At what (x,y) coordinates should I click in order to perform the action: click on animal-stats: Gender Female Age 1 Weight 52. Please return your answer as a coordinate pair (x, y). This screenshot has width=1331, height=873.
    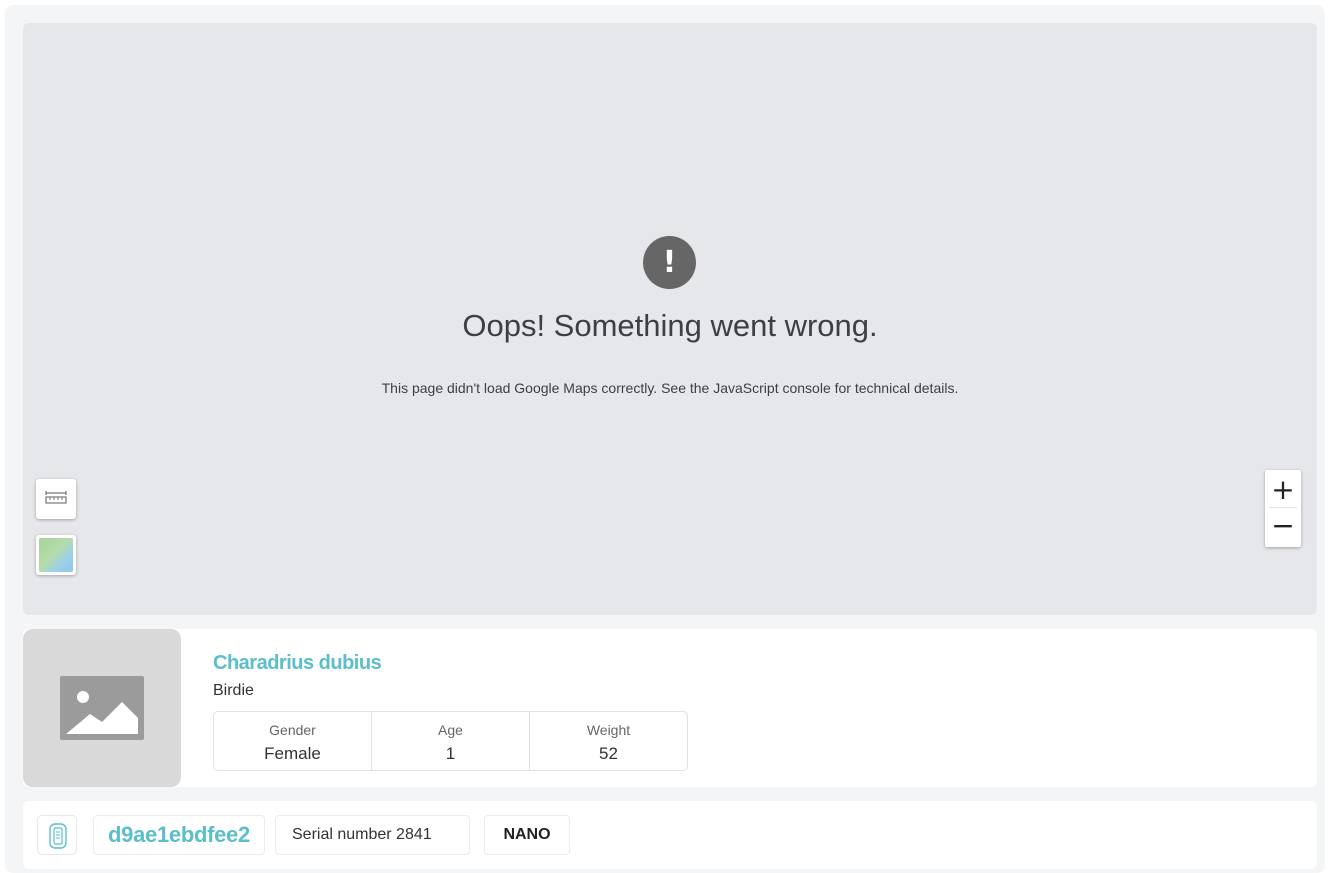
    Looking at the image, I should click on (450, 741).